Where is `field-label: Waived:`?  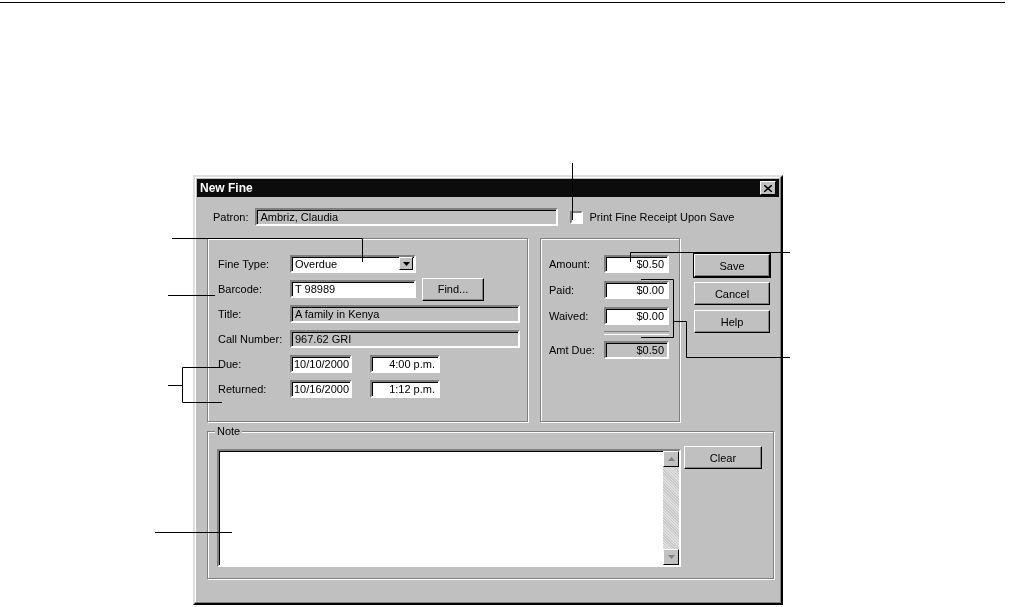 field-label: Waived: is located at coordinates (569, 316).